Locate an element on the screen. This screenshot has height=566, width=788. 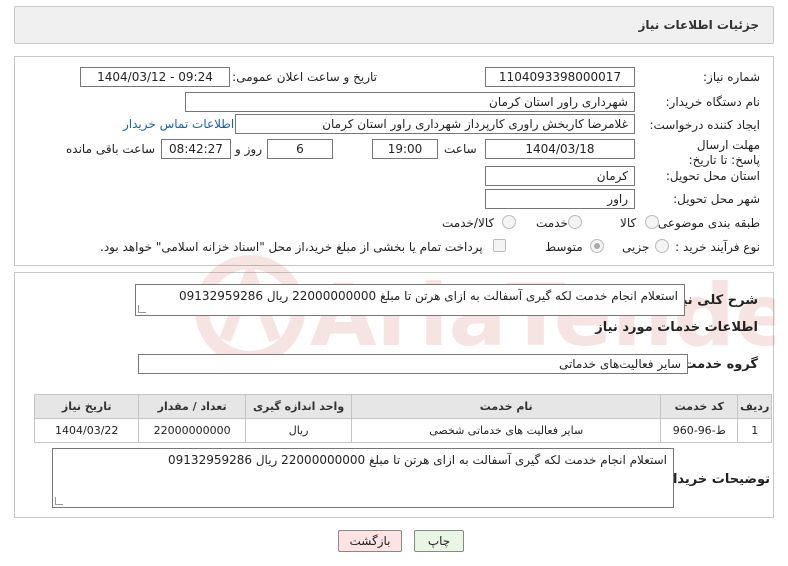
category-option-goods: کالا is located at coordinates (628, 223).